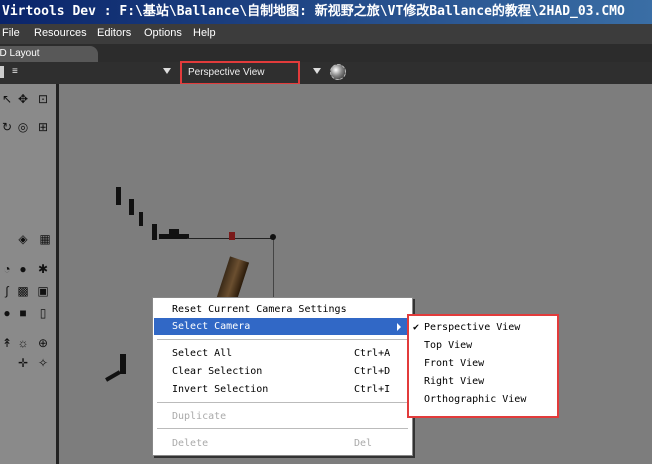 The height and width of the screenshot is (464, 652). I want to click on toolbar-grip, so click(2, 72).